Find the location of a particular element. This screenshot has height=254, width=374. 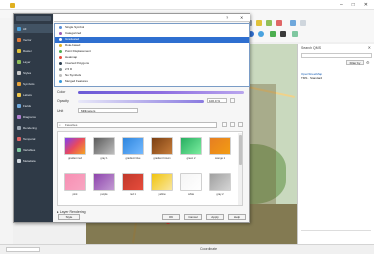

dropdown-option: Heatmap is located at coordinates (152, 58).